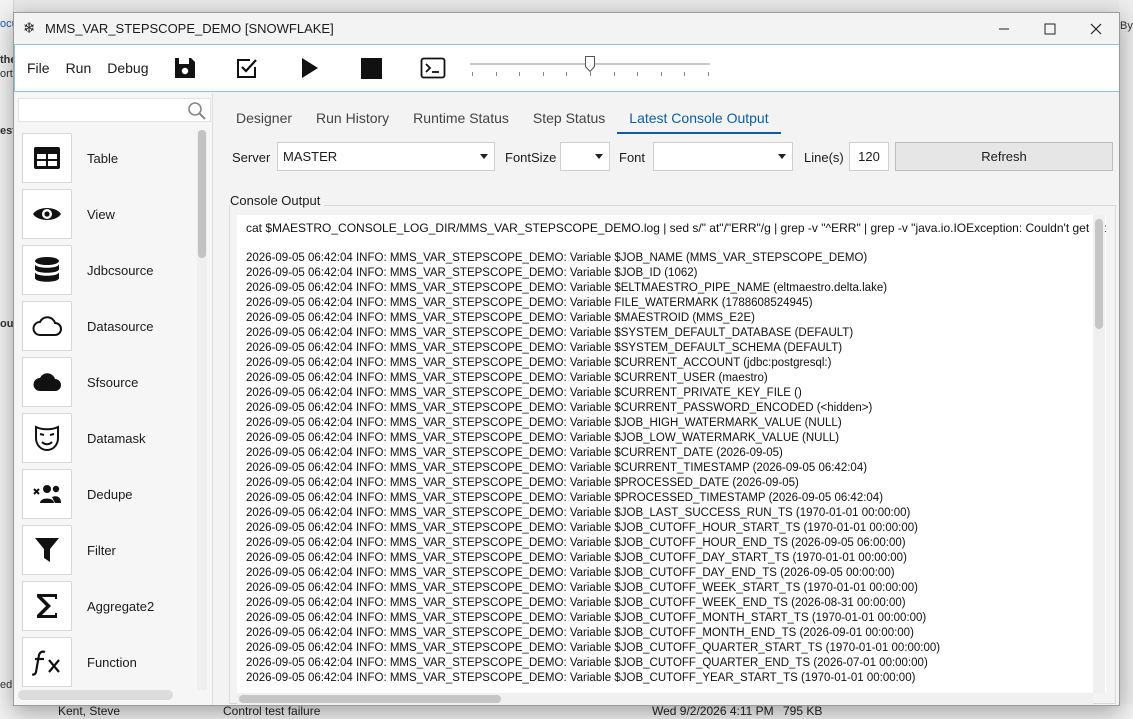 The image size is (1133, 719). I want to click on palette-item-sfsource: Sfsource, so click(111, 382).